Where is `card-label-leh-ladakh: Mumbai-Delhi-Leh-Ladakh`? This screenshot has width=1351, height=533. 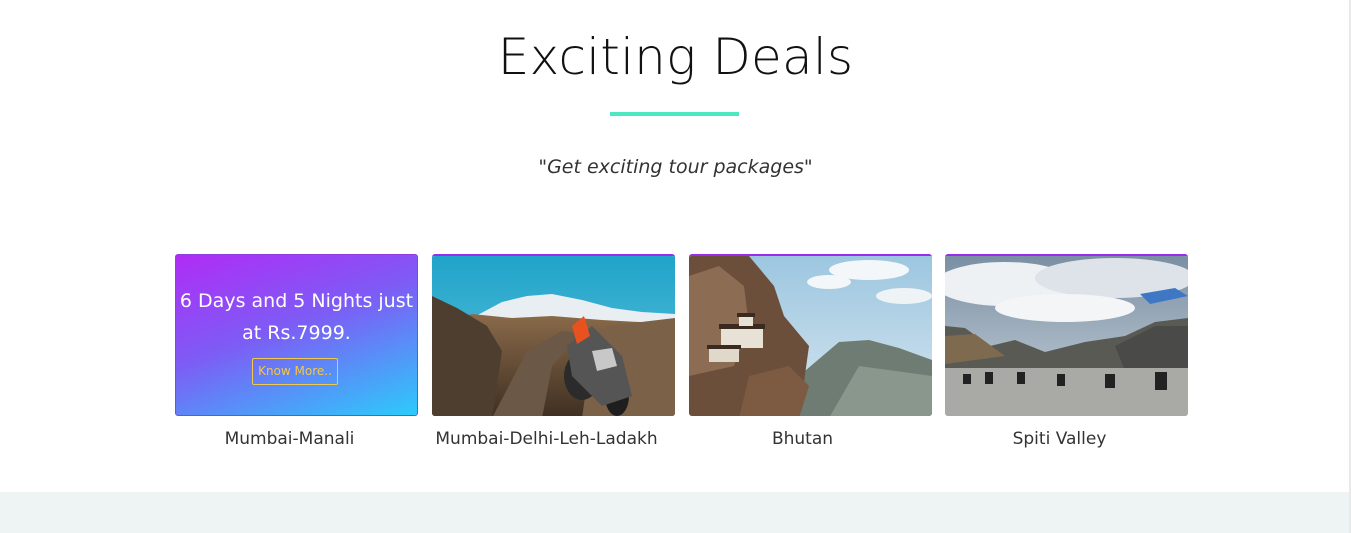 card-label-leh-ladakh: Mumbai-Delhi-Leh-Ladakh is located at coordinates (546, 439).